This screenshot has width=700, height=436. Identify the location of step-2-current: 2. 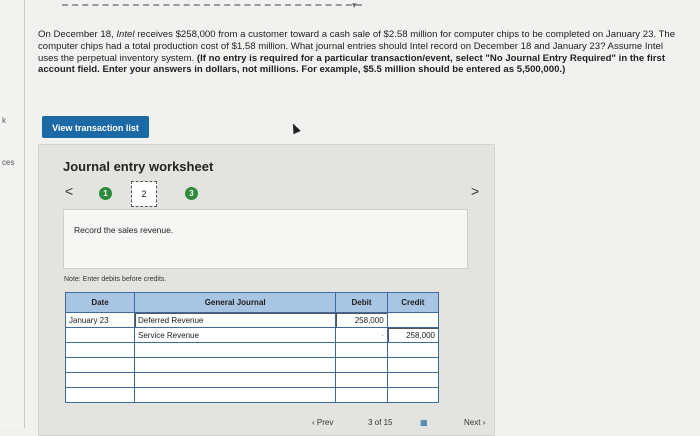
(144, 194).